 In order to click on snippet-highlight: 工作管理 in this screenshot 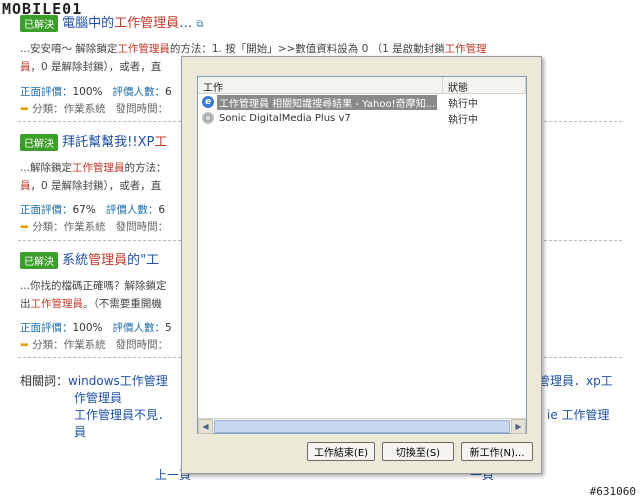, I will do `click(465, 49)`.